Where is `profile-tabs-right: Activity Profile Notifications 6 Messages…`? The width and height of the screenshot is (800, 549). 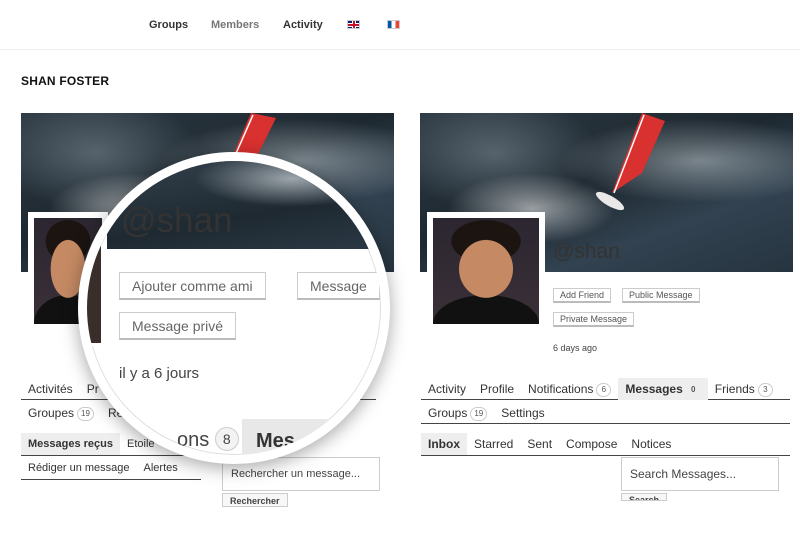
profile-tabs-right: Activity Profile Notifications 6 Messages… is located at coordinates (605, 388).